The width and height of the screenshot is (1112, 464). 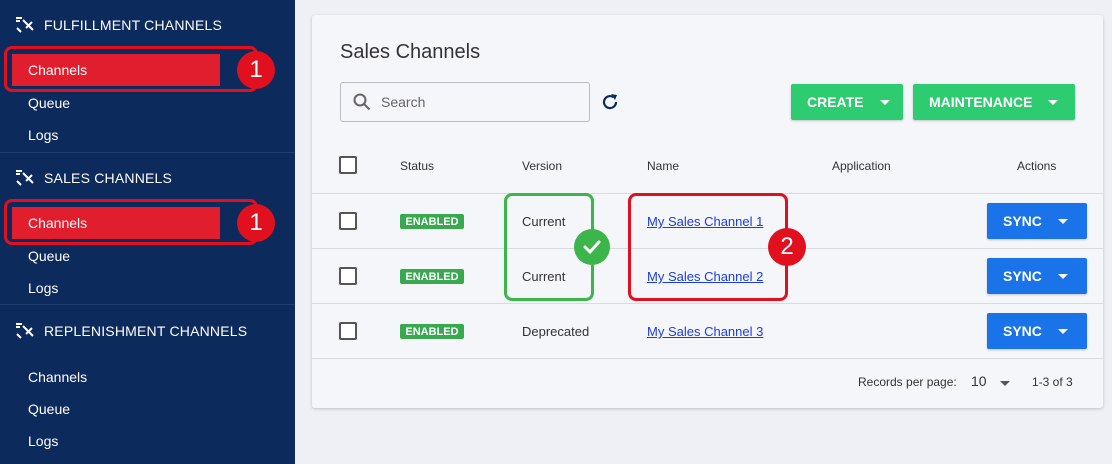 I want to click on sidebar-item-replenishment-queue: Queue, so click(x=49, y=409).